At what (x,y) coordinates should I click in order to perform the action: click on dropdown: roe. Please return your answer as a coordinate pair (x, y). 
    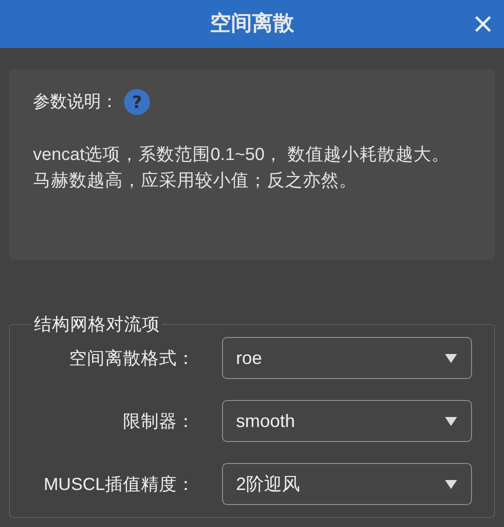
    Looking at the image, I should click on (347, 358).